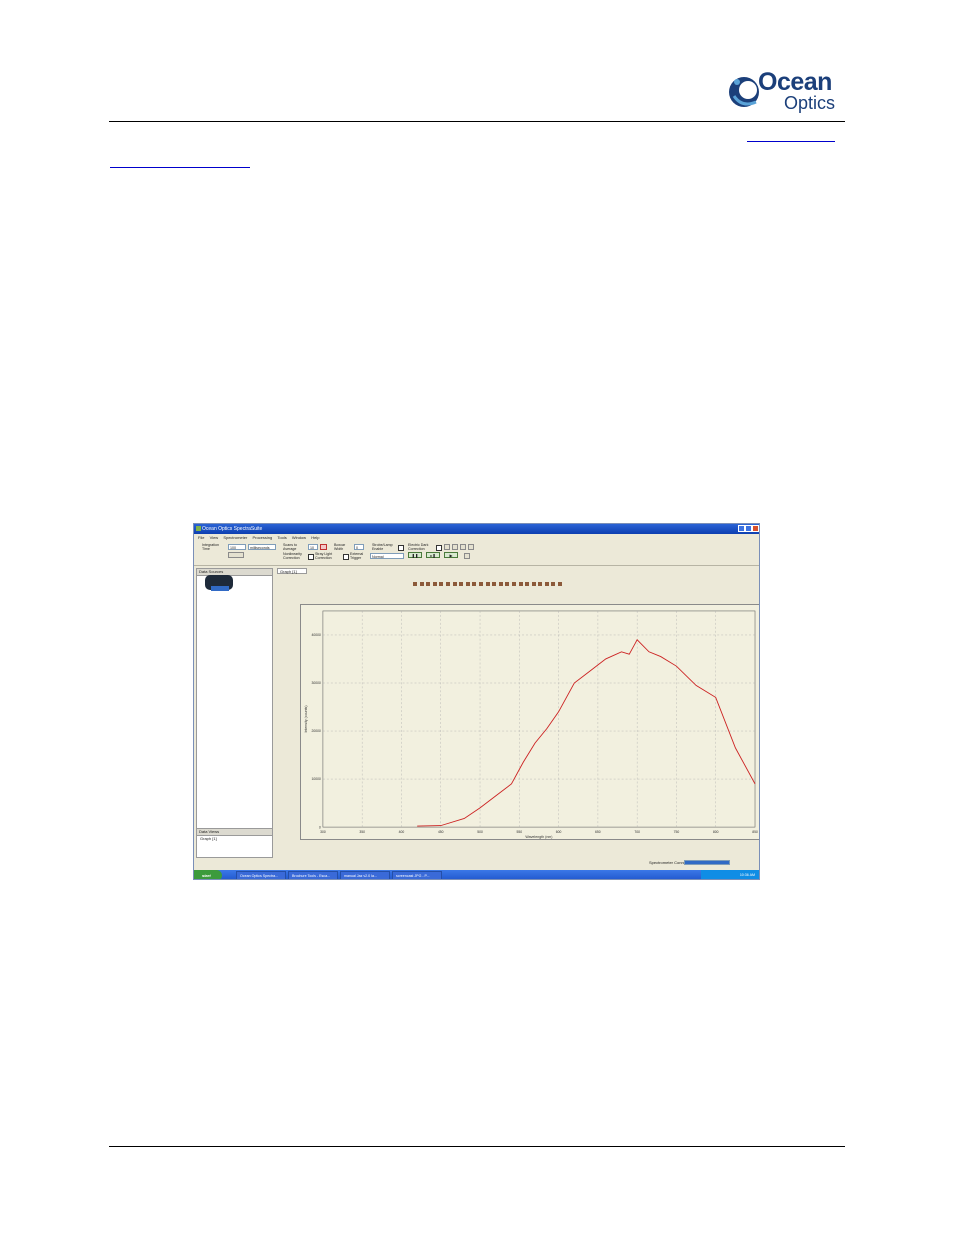 The image size is (954, 1235). Describe the element at coordinates (214, 537) in the screenshot. I see `menu-view: View` at that location.